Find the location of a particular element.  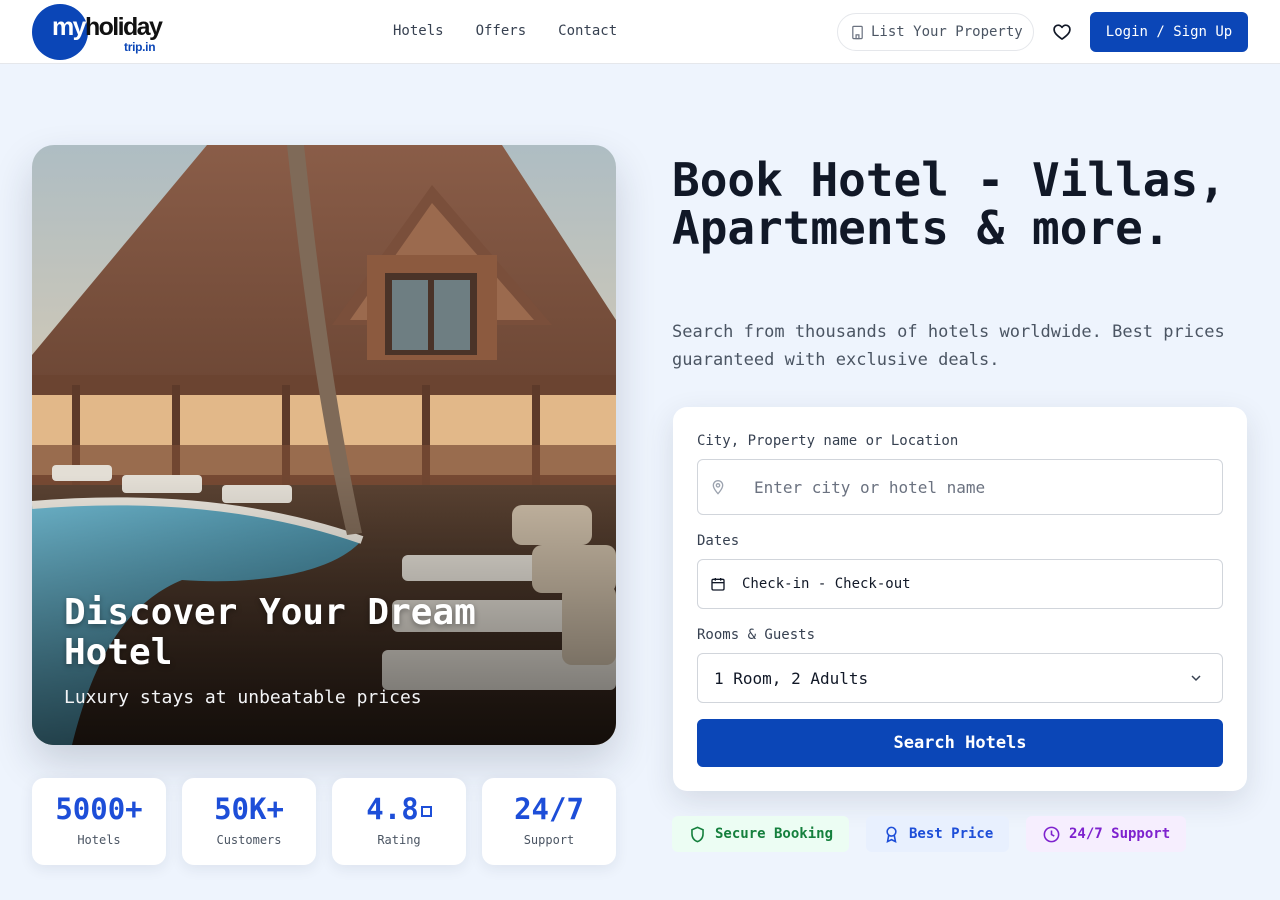

logo-word-my: my is located at coordinates (69, 27).